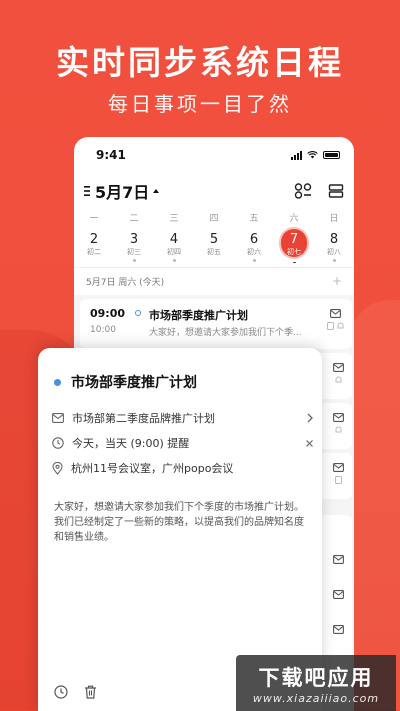  What do you see at coordinates (303, 191) in the screenshot?
I see `apps-icon` at bounding box center [303, 191].